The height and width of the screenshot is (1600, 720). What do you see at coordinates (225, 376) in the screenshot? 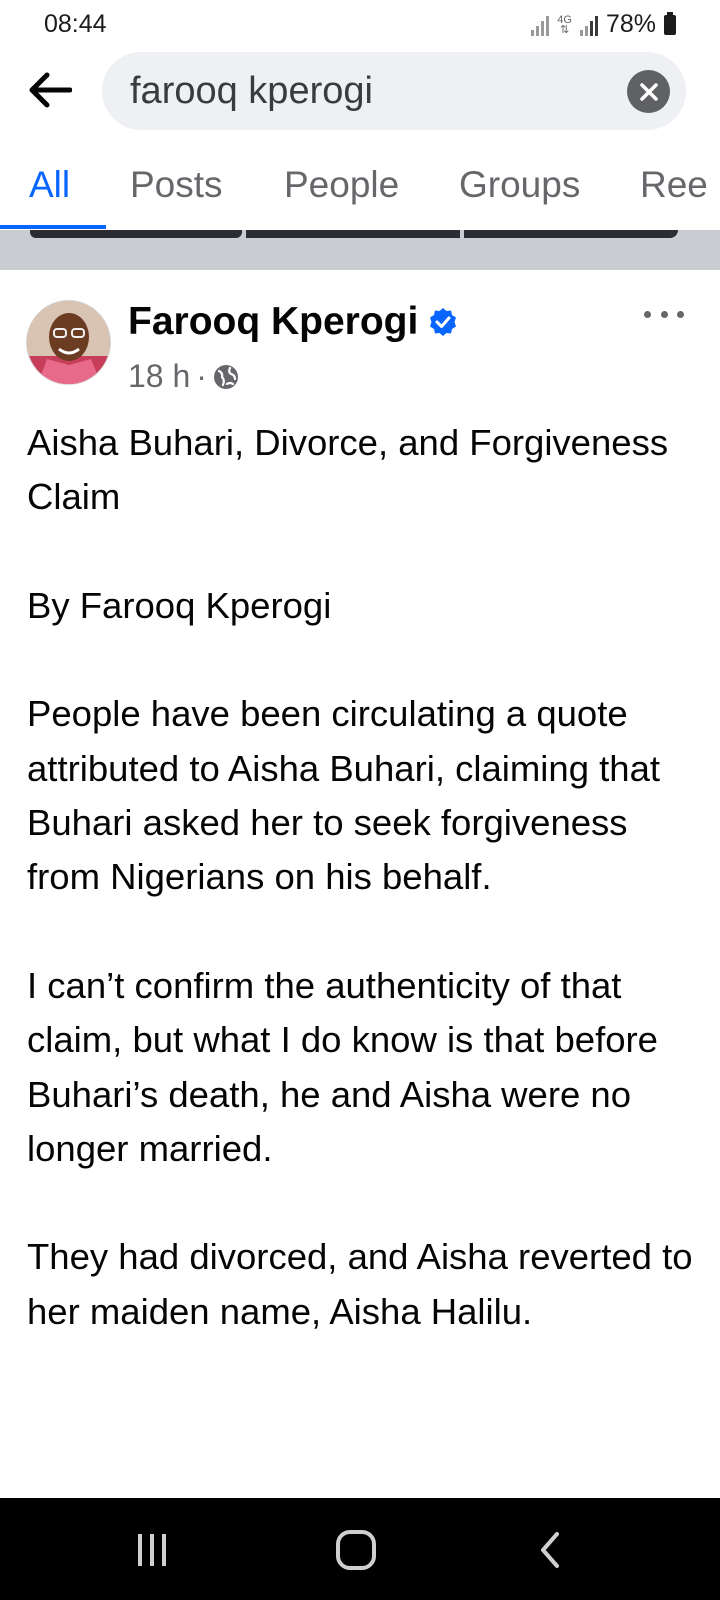
I see `globe-icon` at bounding box center [225, 376].